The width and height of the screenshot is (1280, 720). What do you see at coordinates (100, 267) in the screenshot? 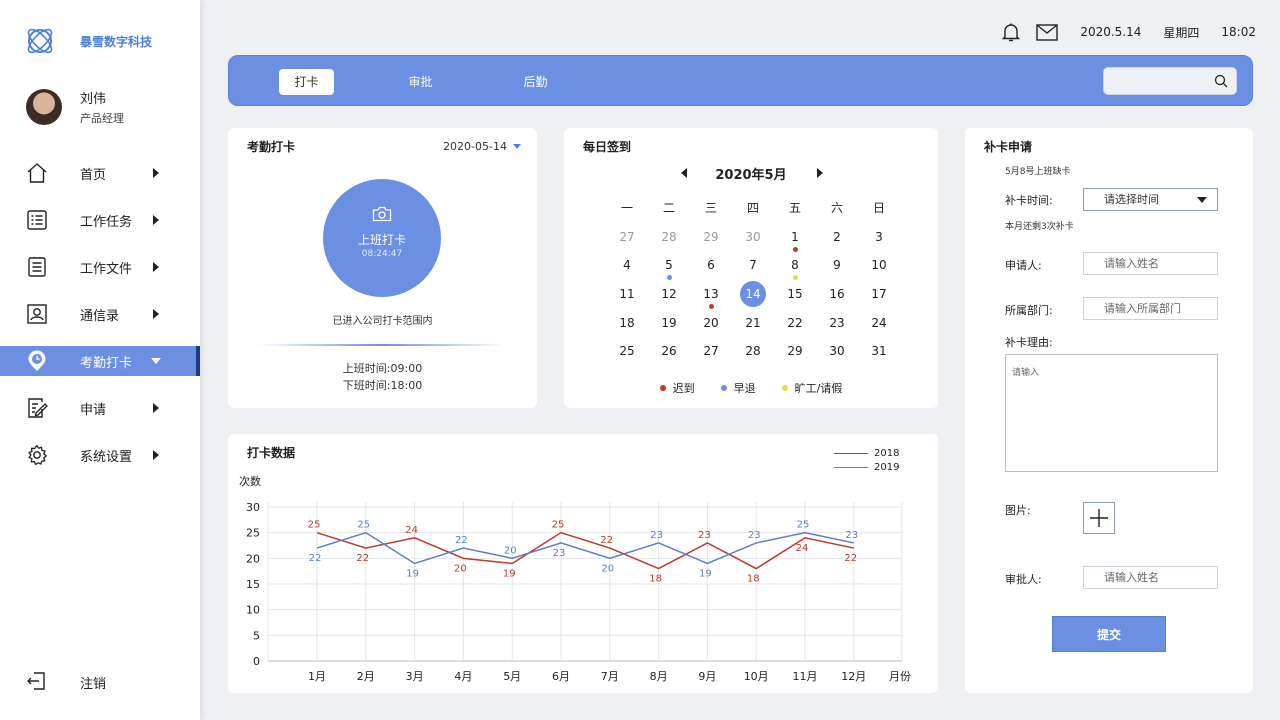
I see `sidebar-item-files: 工作文件` at bounding box center [100, 267].